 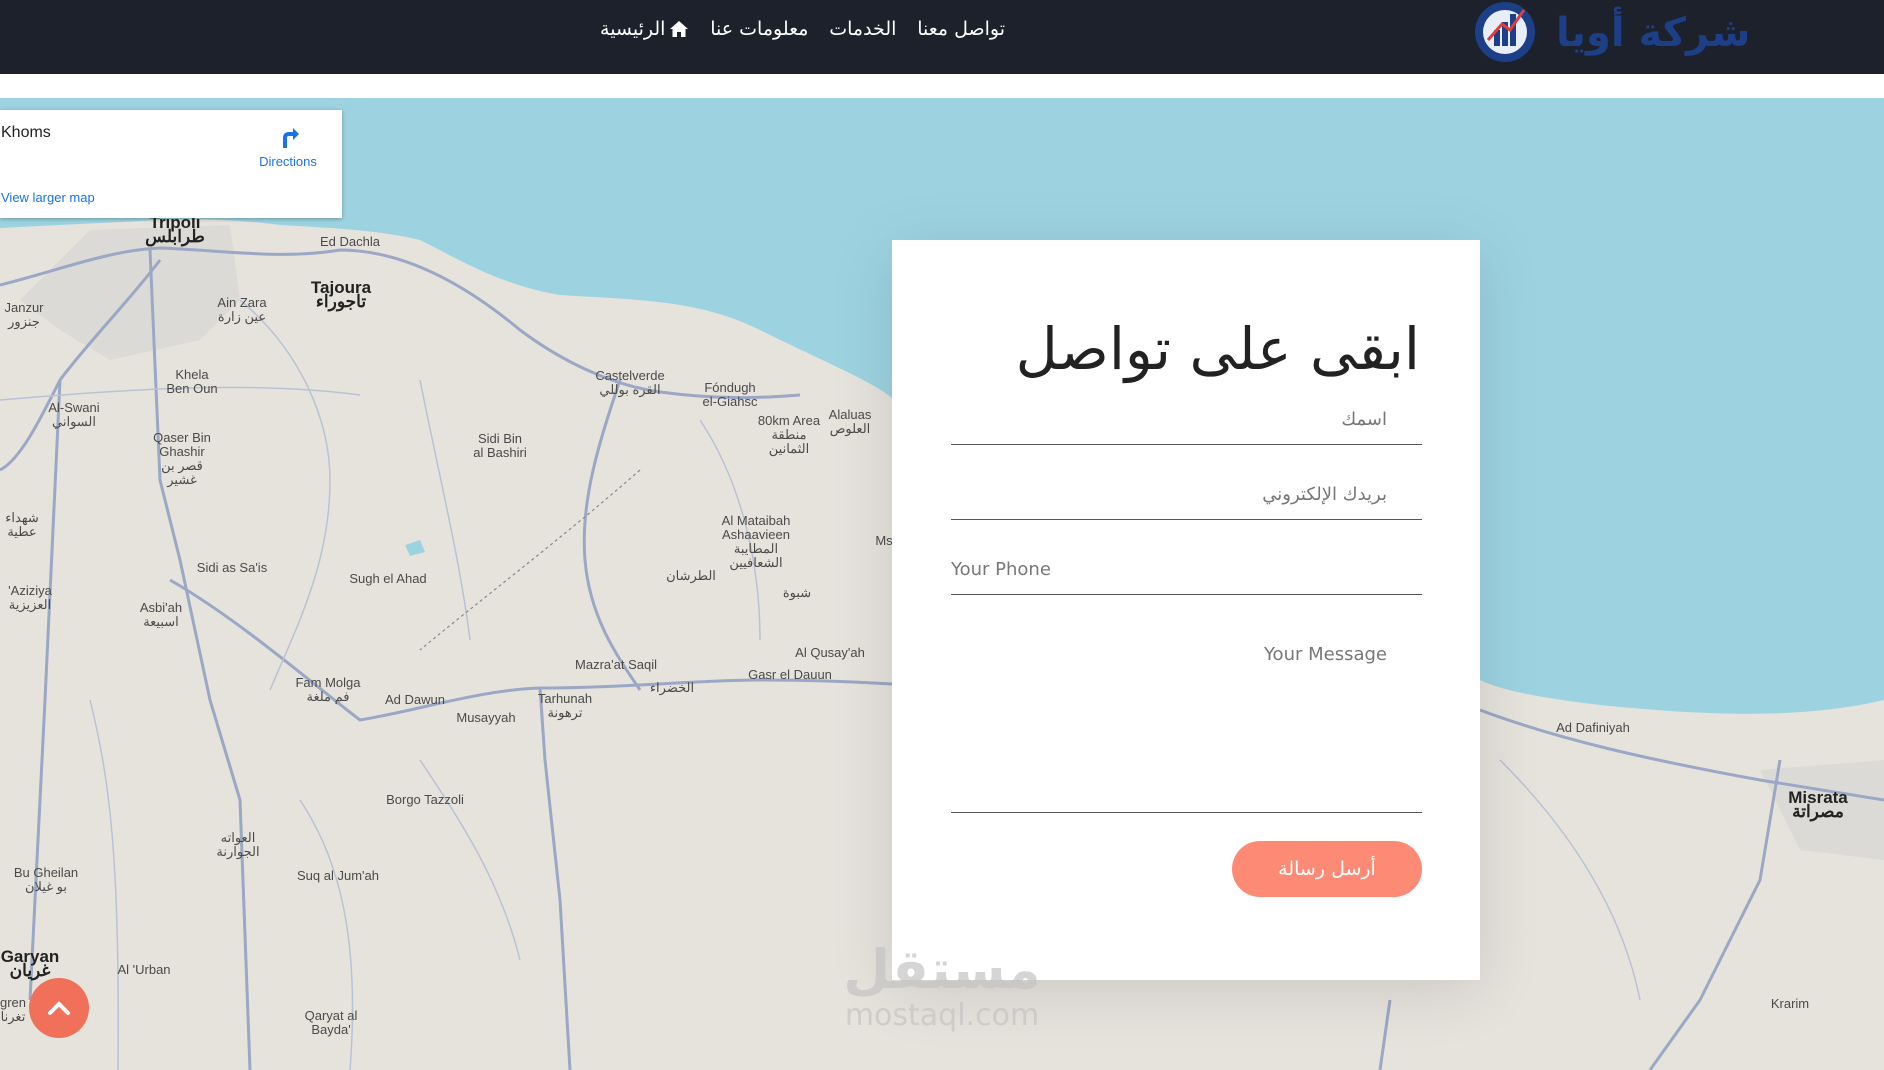 I want to click on chevron-up-icon, so click(x=59, y=1008).